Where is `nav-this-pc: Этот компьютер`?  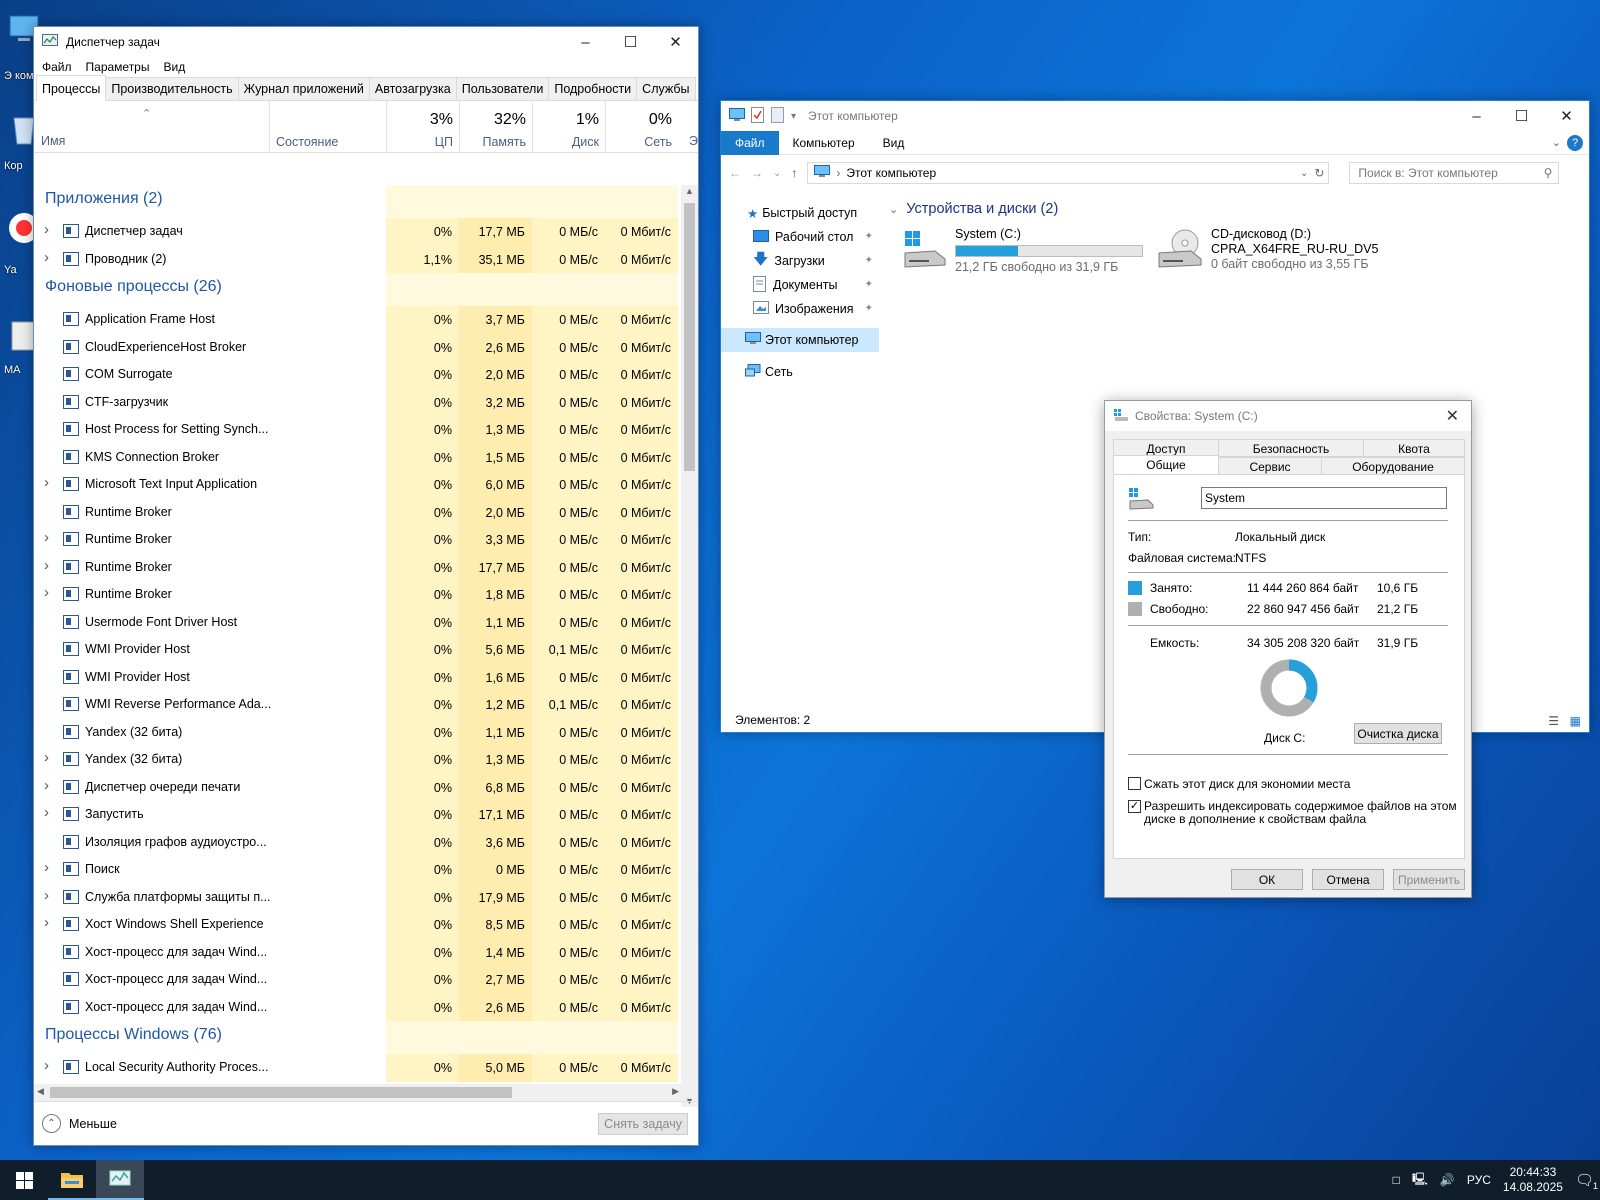
nav-this-pc: Этот компьютер is located at coordinates (800, 340).